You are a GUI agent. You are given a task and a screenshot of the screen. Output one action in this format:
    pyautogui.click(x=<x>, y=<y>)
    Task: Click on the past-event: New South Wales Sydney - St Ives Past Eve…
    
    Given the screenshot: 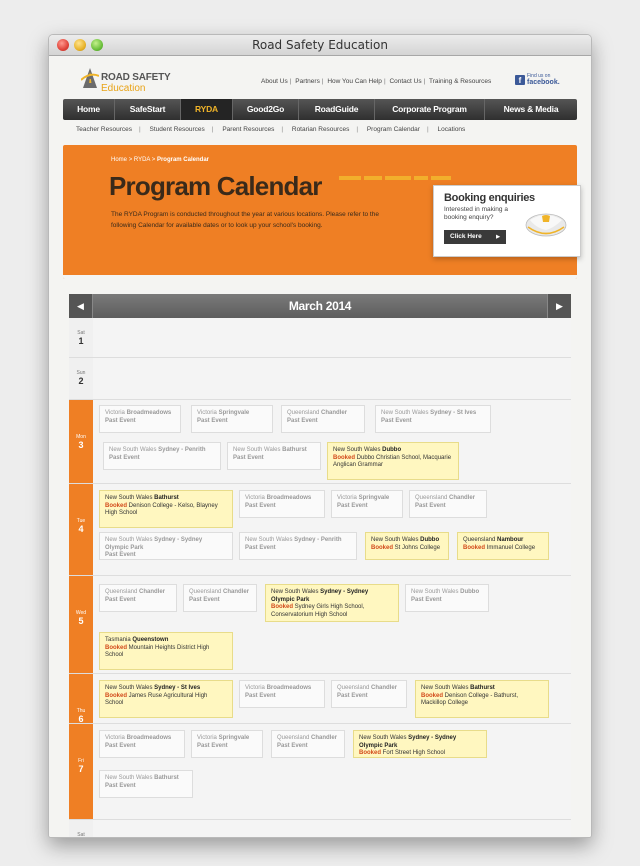 What is the action you would take?
    pyautogui.click(x=433, y=419)
    